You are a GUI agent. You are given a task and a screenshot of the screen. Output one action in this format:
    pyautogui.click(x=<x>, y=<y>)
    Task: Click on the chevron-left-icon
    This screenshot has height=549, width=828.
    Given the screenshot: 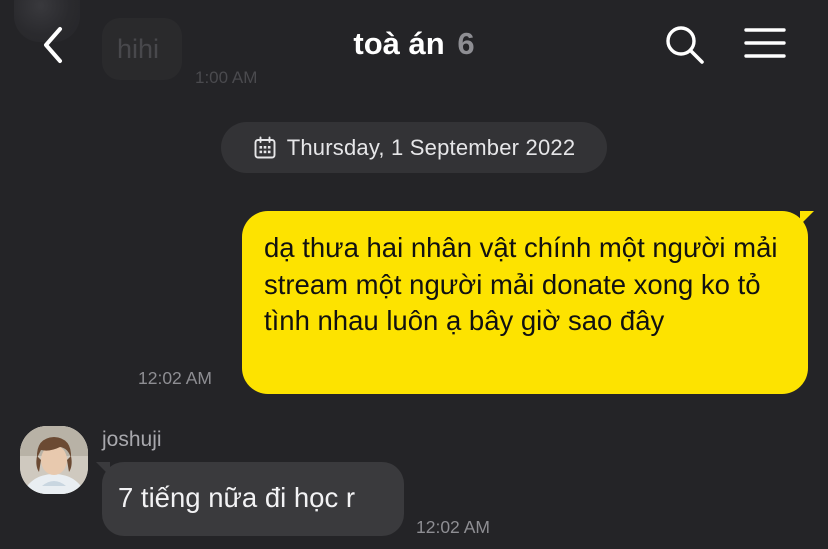 What is the action you would take?
    pyautogui.click(x=53, y=45)
    